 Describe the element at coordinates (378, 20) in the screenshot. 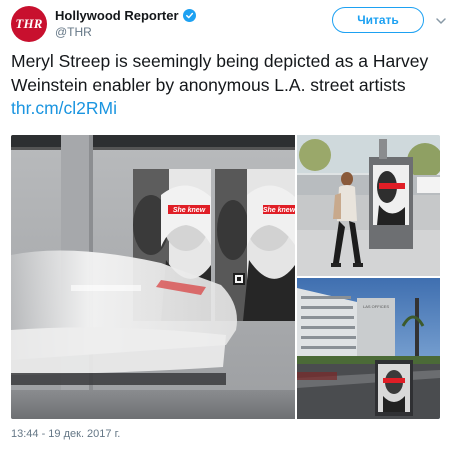

I see `follow-button: Читать` at that location.